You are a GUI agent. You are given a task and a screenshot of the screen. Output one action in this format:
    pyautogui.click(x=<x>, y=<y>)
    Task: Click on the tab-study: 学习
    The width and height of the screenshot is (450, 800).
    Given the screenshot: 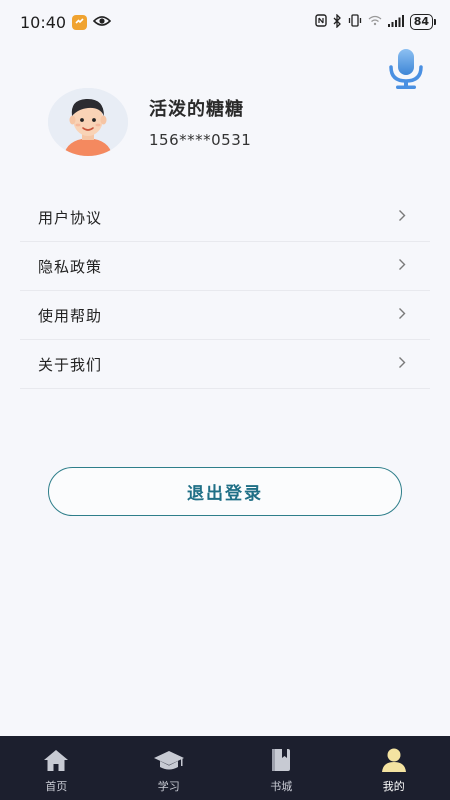 What is the action you would take?
    pyautogui.click(x=169, y=768)
    